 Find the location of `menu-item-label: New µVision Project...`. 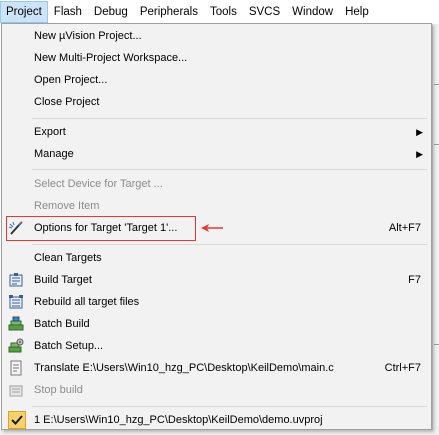

menu-item-label: New µVision Project... is located at coordinates (88, 36).